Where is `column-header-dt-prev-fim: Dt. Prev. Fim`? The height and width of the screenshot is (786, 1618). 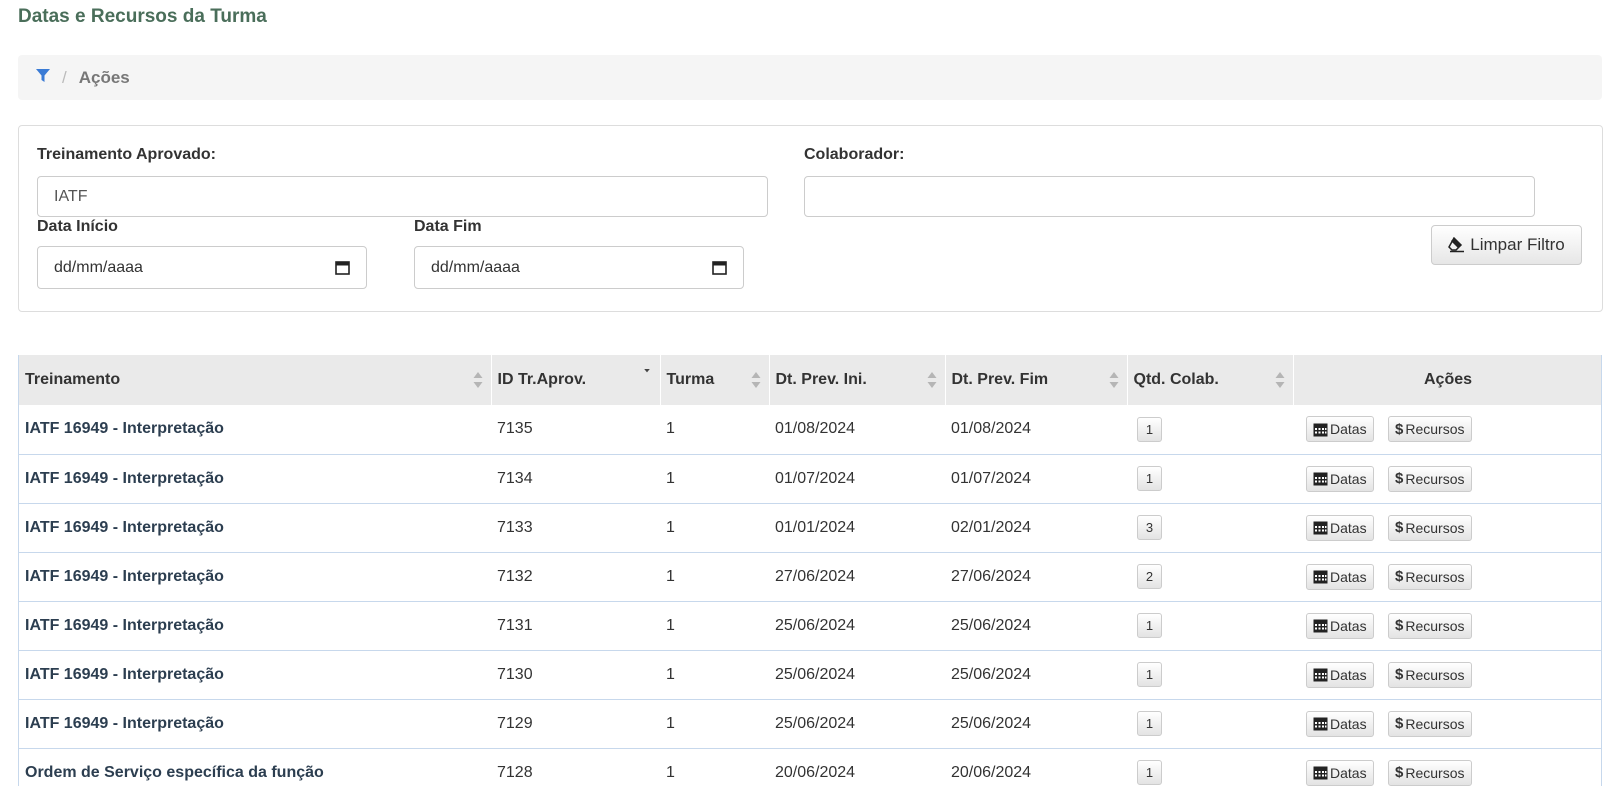
column-header-dt-prev-fim: Dt. Prev. Fim is located at coordinates (1036, 380).